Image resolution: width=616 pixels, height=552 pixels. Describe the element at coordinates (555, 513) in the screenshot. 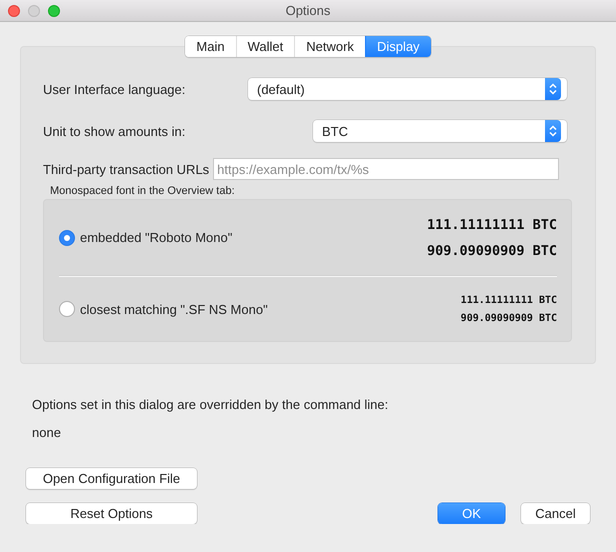

I see `cancel-button: Cancel` at that location.